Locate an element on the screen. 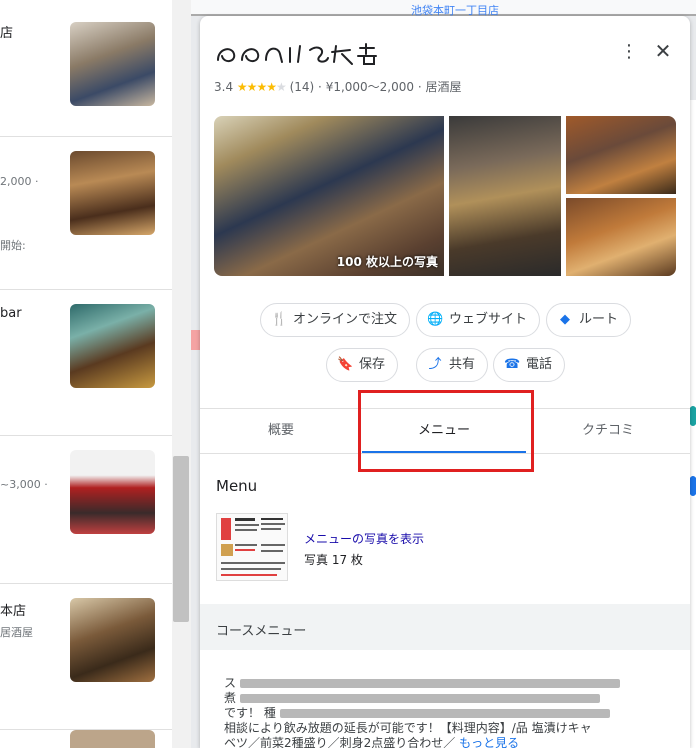  share-button: ⤴ 共有 is located at coordinates (452, 365).